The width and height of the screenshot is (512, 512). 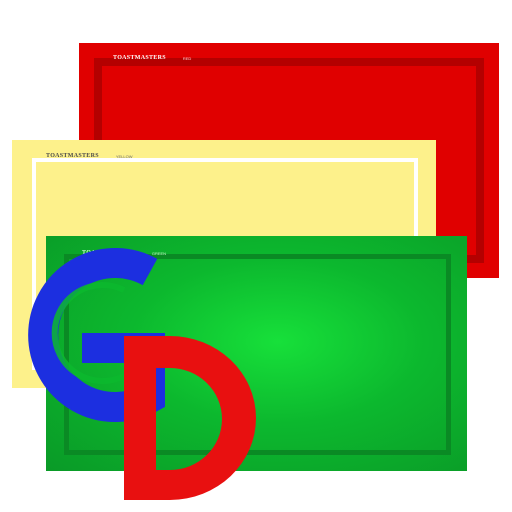 What do you see at coordinates (190, 418) in the screenshot?
I see `letter-d-icon` at bounding box center [190, 418].